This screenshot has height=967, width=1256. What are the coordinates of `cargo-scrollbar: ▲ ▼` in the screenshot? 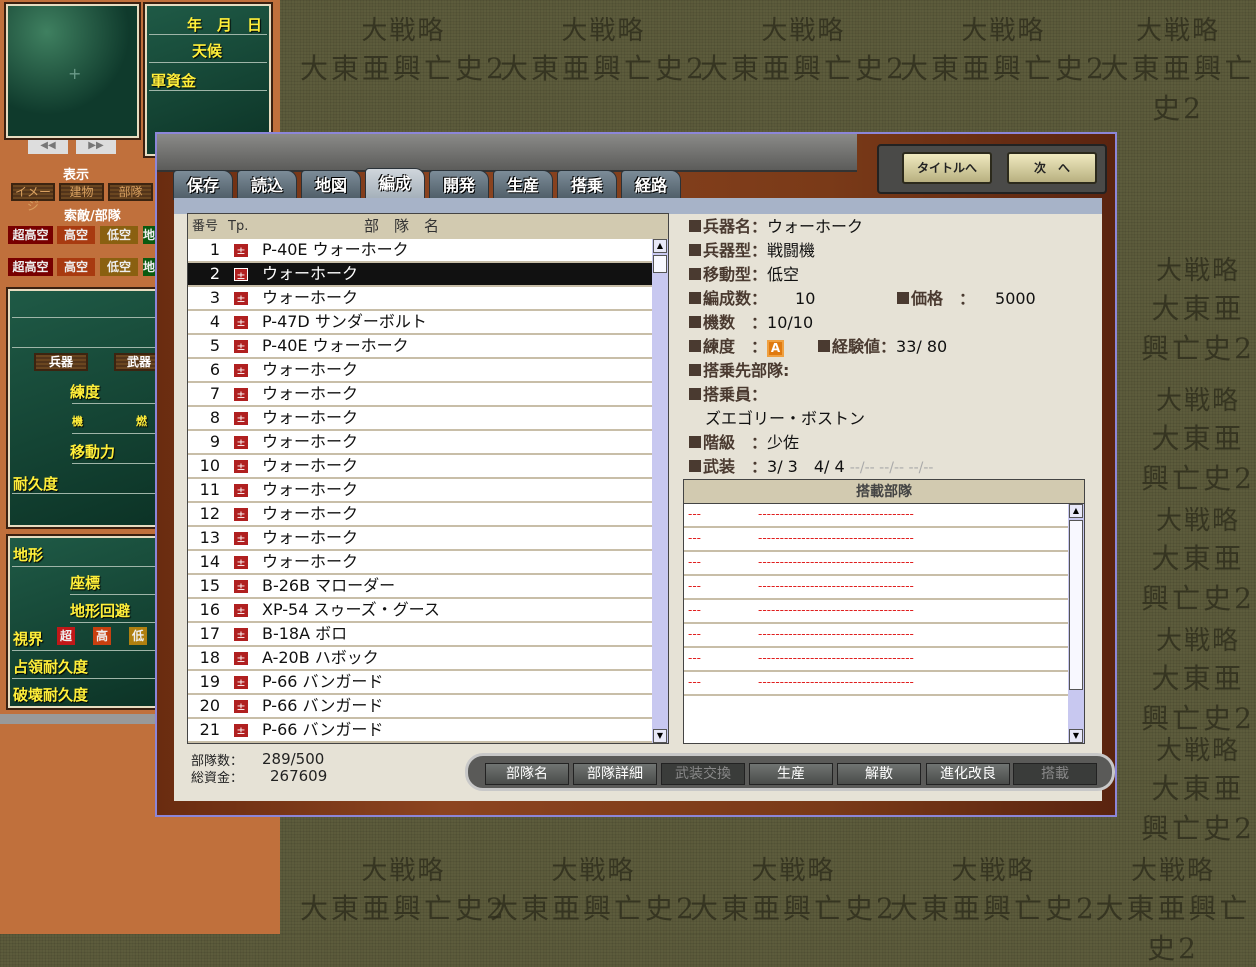 It's located at (1076, 623).